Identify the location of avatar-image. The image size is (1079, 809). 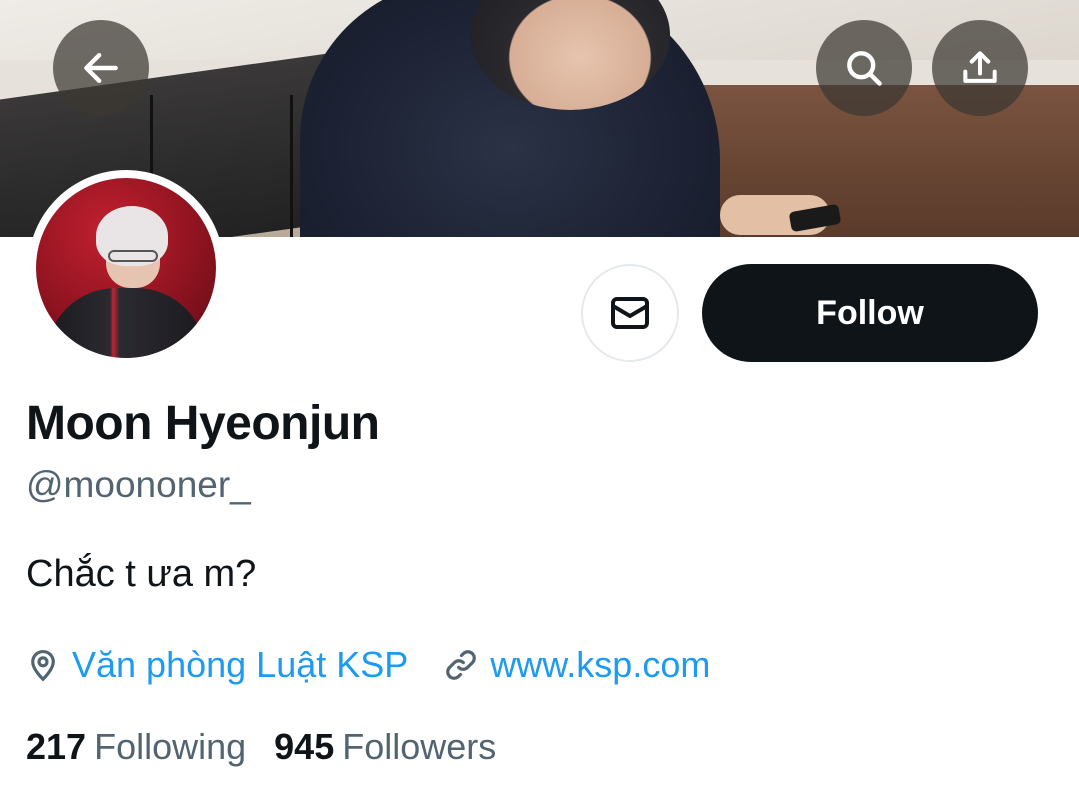
(126, 268).